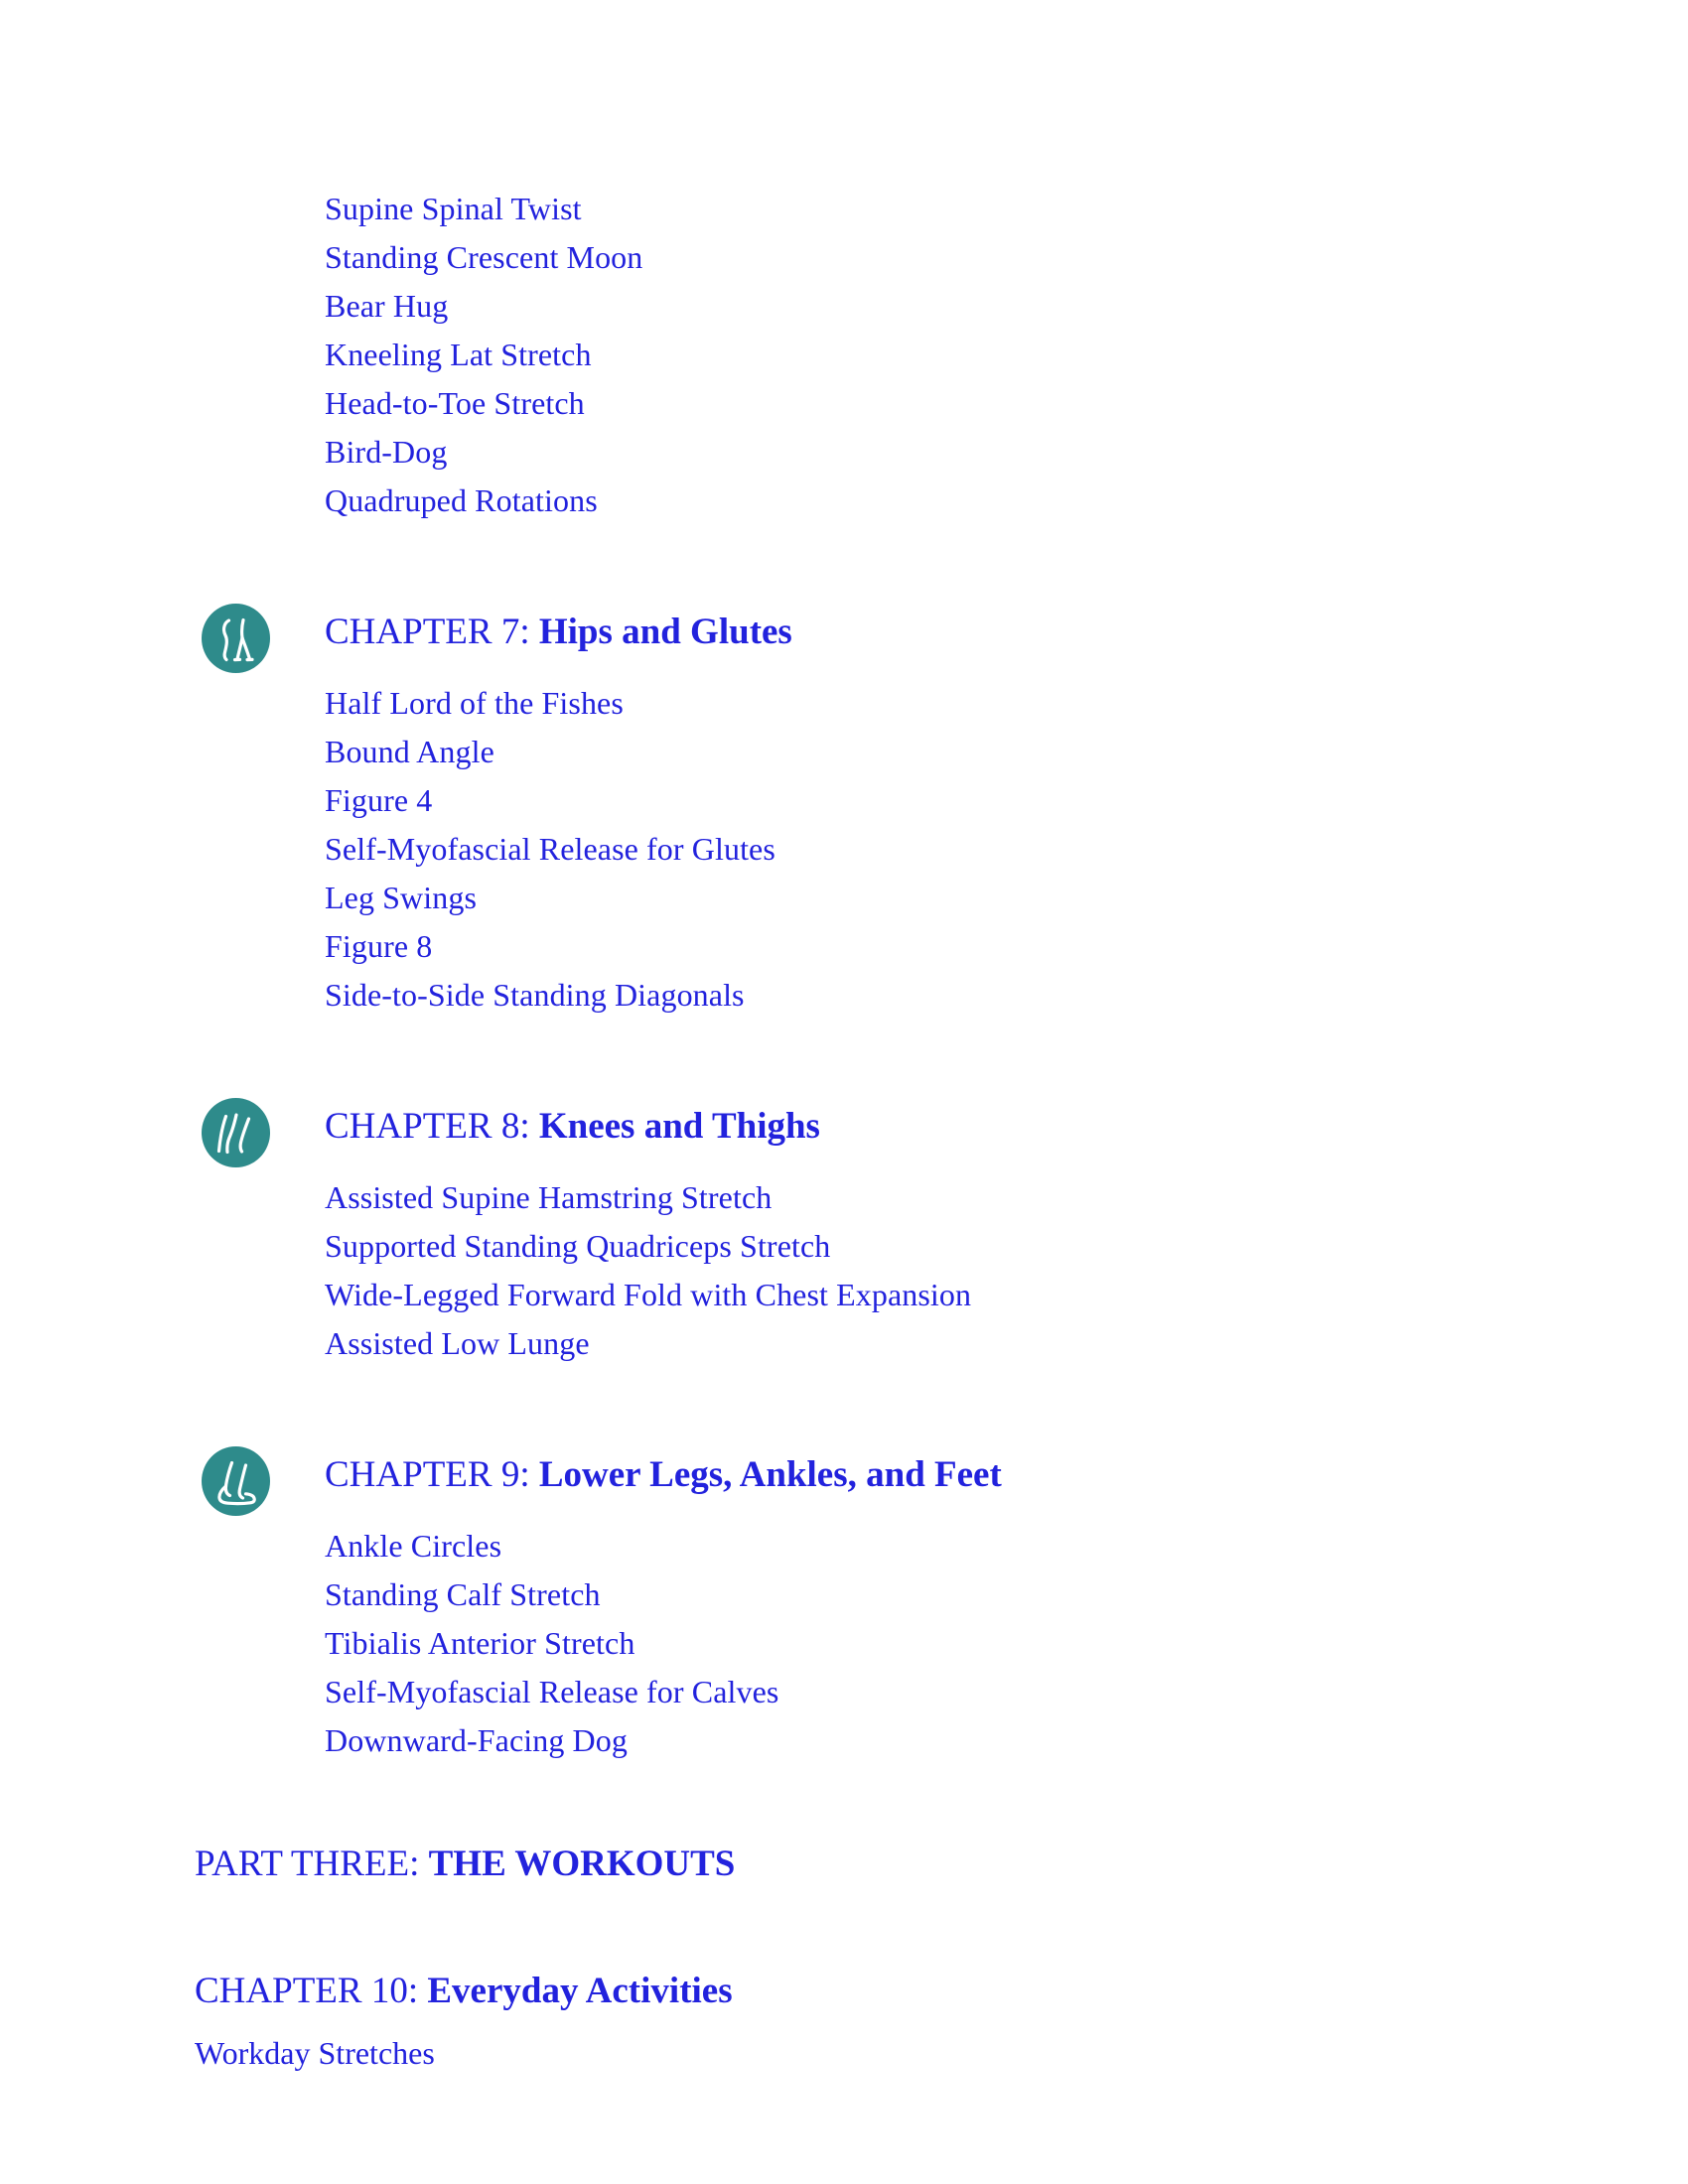  What do you see at coordinates (1006, 1740) in the screenshot?
I see `list-item: Downward-Facing Dog` at bounding box center [1006, 1740].